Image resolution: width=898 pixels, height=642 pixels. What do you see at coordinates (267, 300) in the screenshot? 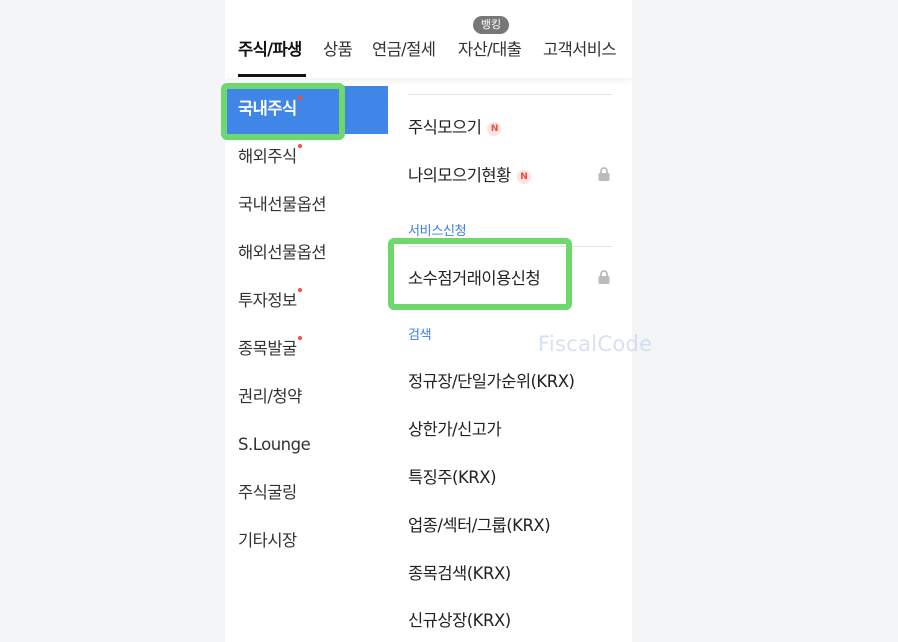
I see `category-label: 투자정보` at bounding box center [267, 300].